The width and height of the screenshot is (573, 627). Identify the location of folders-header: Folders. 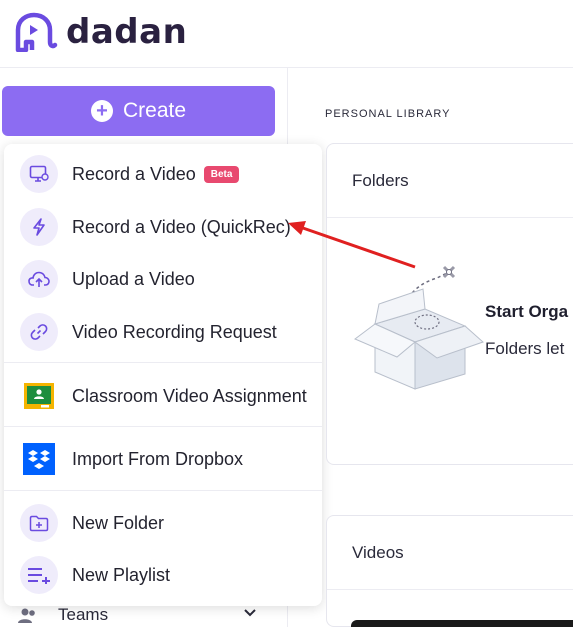
(450, 181).